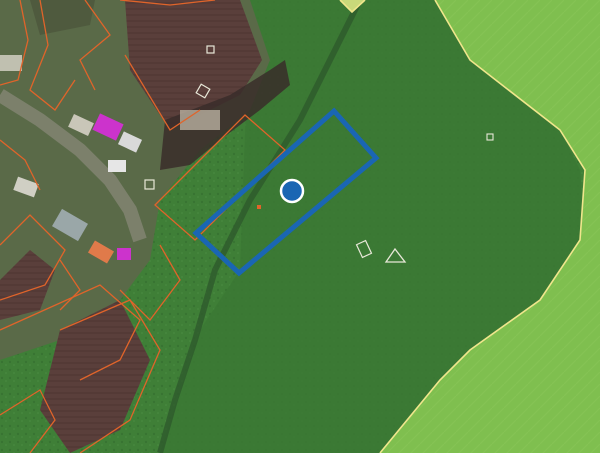 The height and width of the screenshot is (453, 600). What do you see at coordinates (124, 254) in the screenshot?
I see `building-roof-magenta` at bounding box center [124, 254].